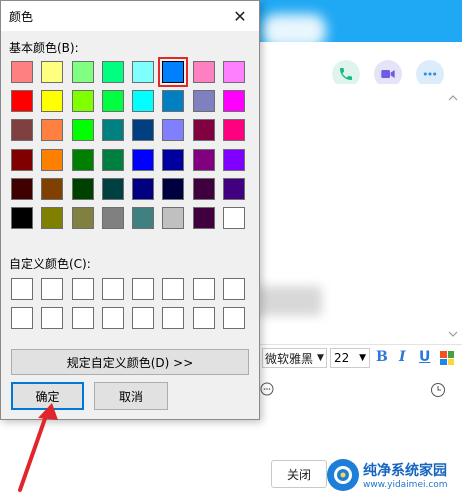  Describe the element at coordinates (453, 217) in the screenshot. I see `chat-scrollbar` at that location.